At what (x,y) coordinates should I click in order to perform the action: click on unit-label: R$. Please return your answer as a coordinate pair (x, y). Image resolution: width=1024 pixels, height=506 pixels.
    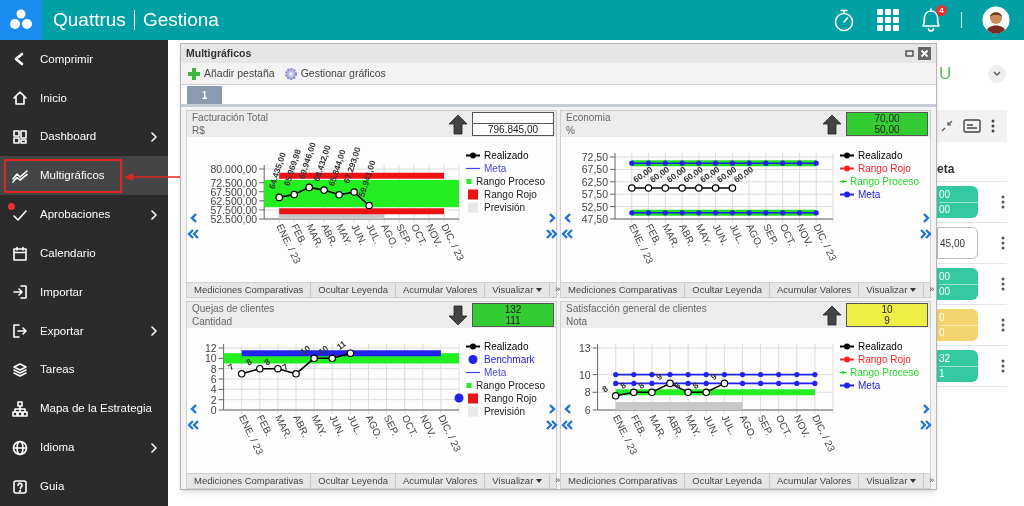
    Looking at the image, I should click on (199, 130).